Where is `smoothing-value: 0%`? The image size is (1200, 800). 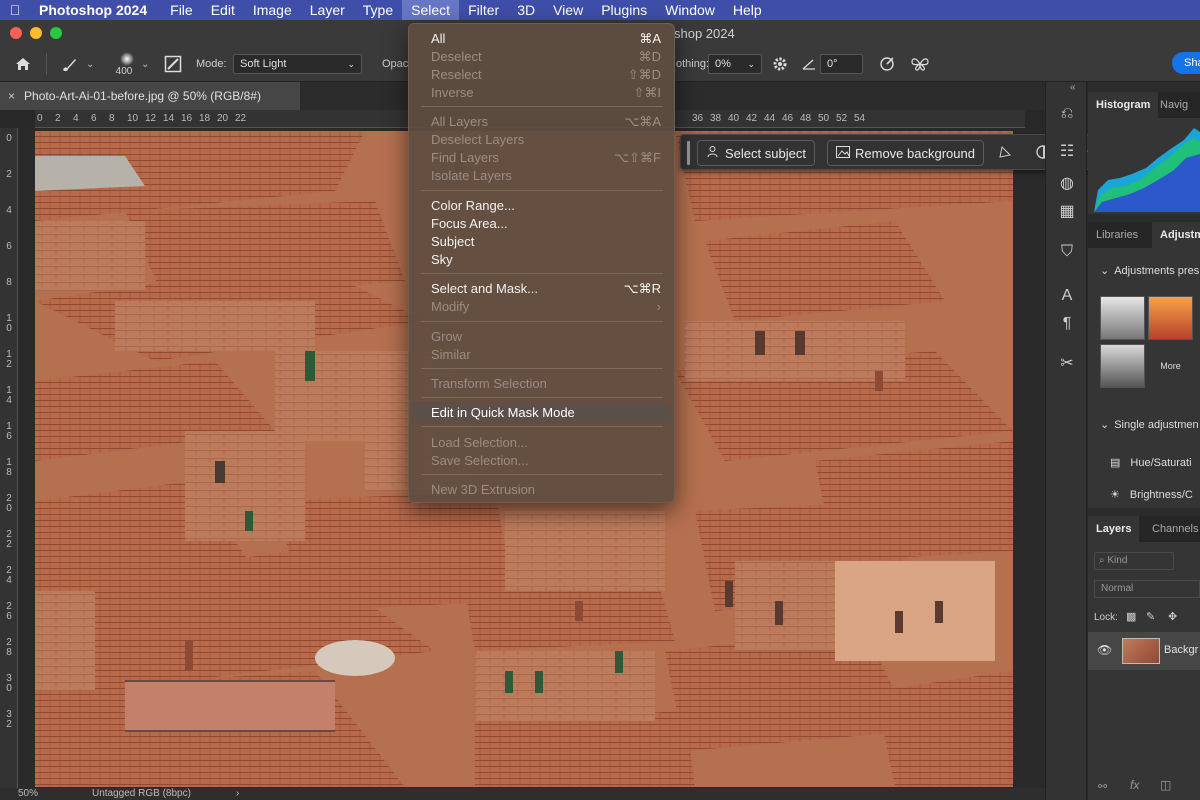 smoothing-value: 0% is located at coordinates (723, 64).